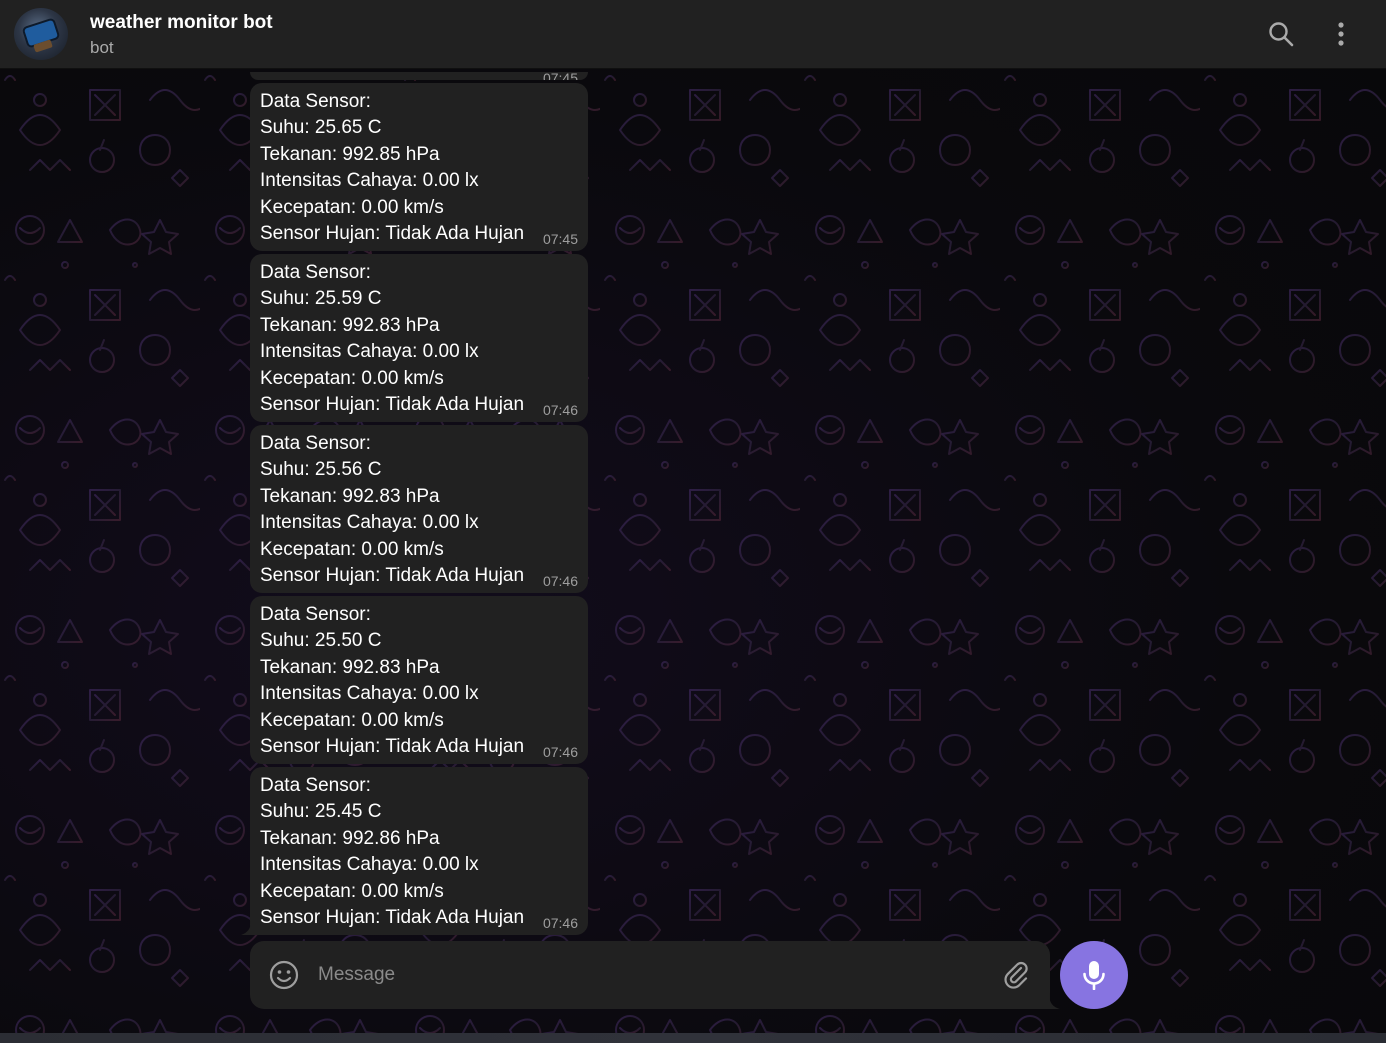 The height and width of the screenshot is (1043, 1386). What do you see at coordinates (648, 975) in the screenshot?
I see `message-input` at bounding box center [648, 975].